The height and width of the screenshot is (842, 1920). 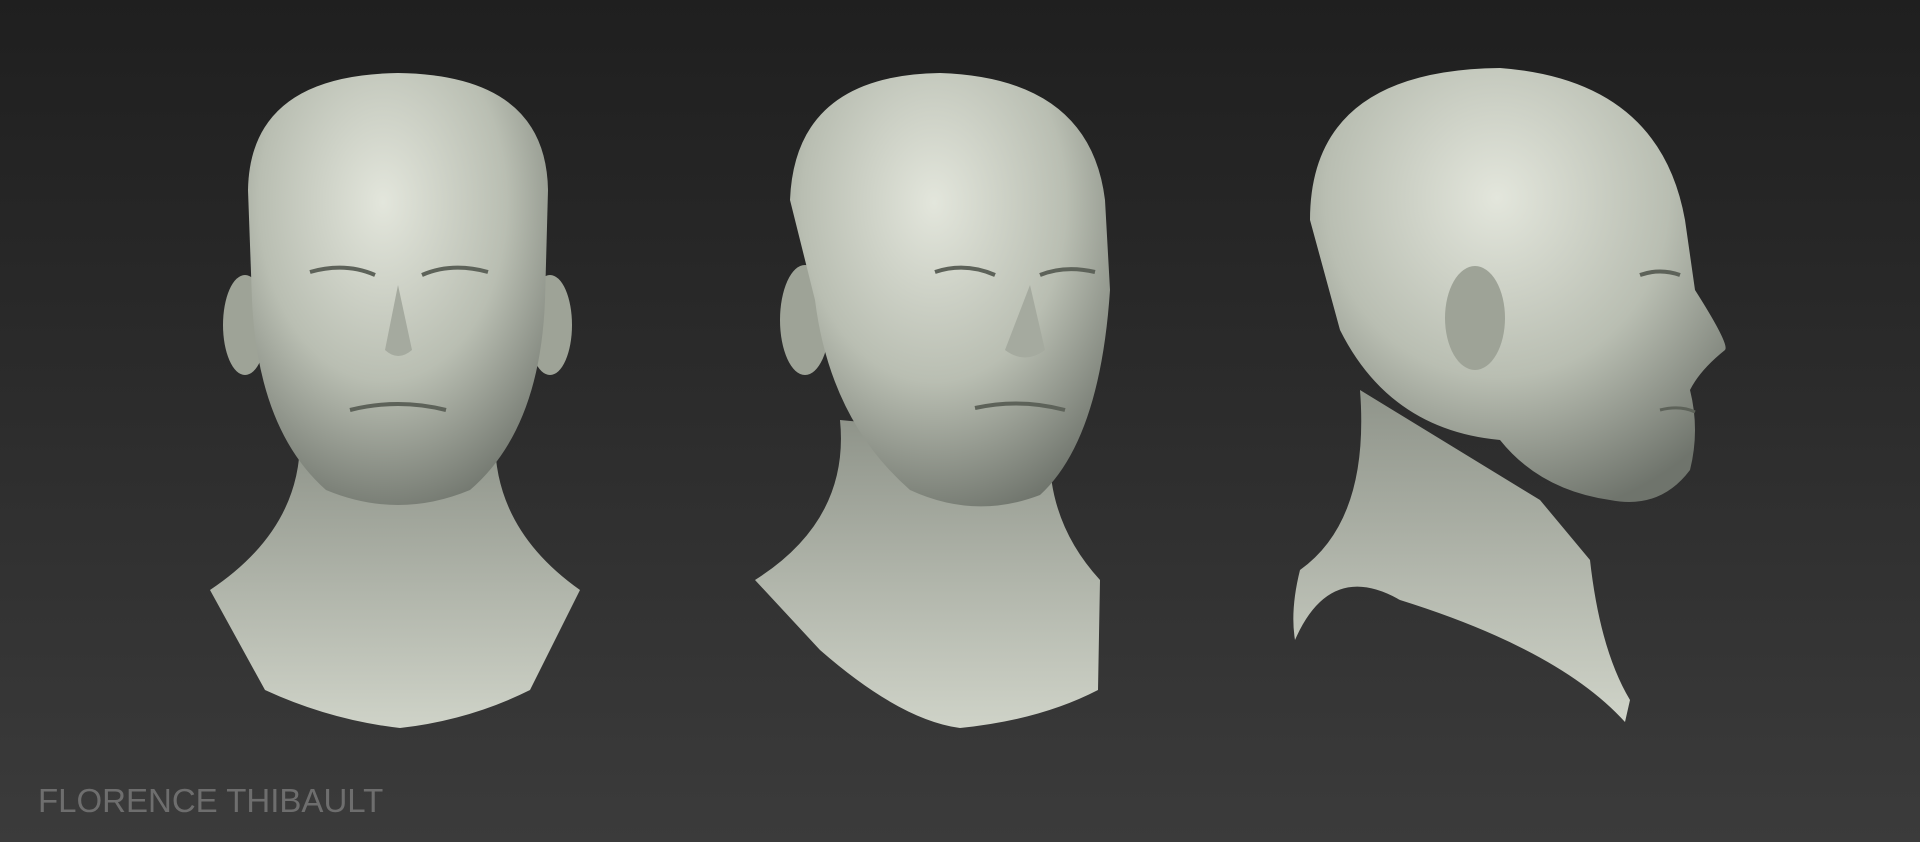 What do you see at coordinates (395, 400) in the screenshot?
I see `head-front-view` at bounding box center [395, 400].